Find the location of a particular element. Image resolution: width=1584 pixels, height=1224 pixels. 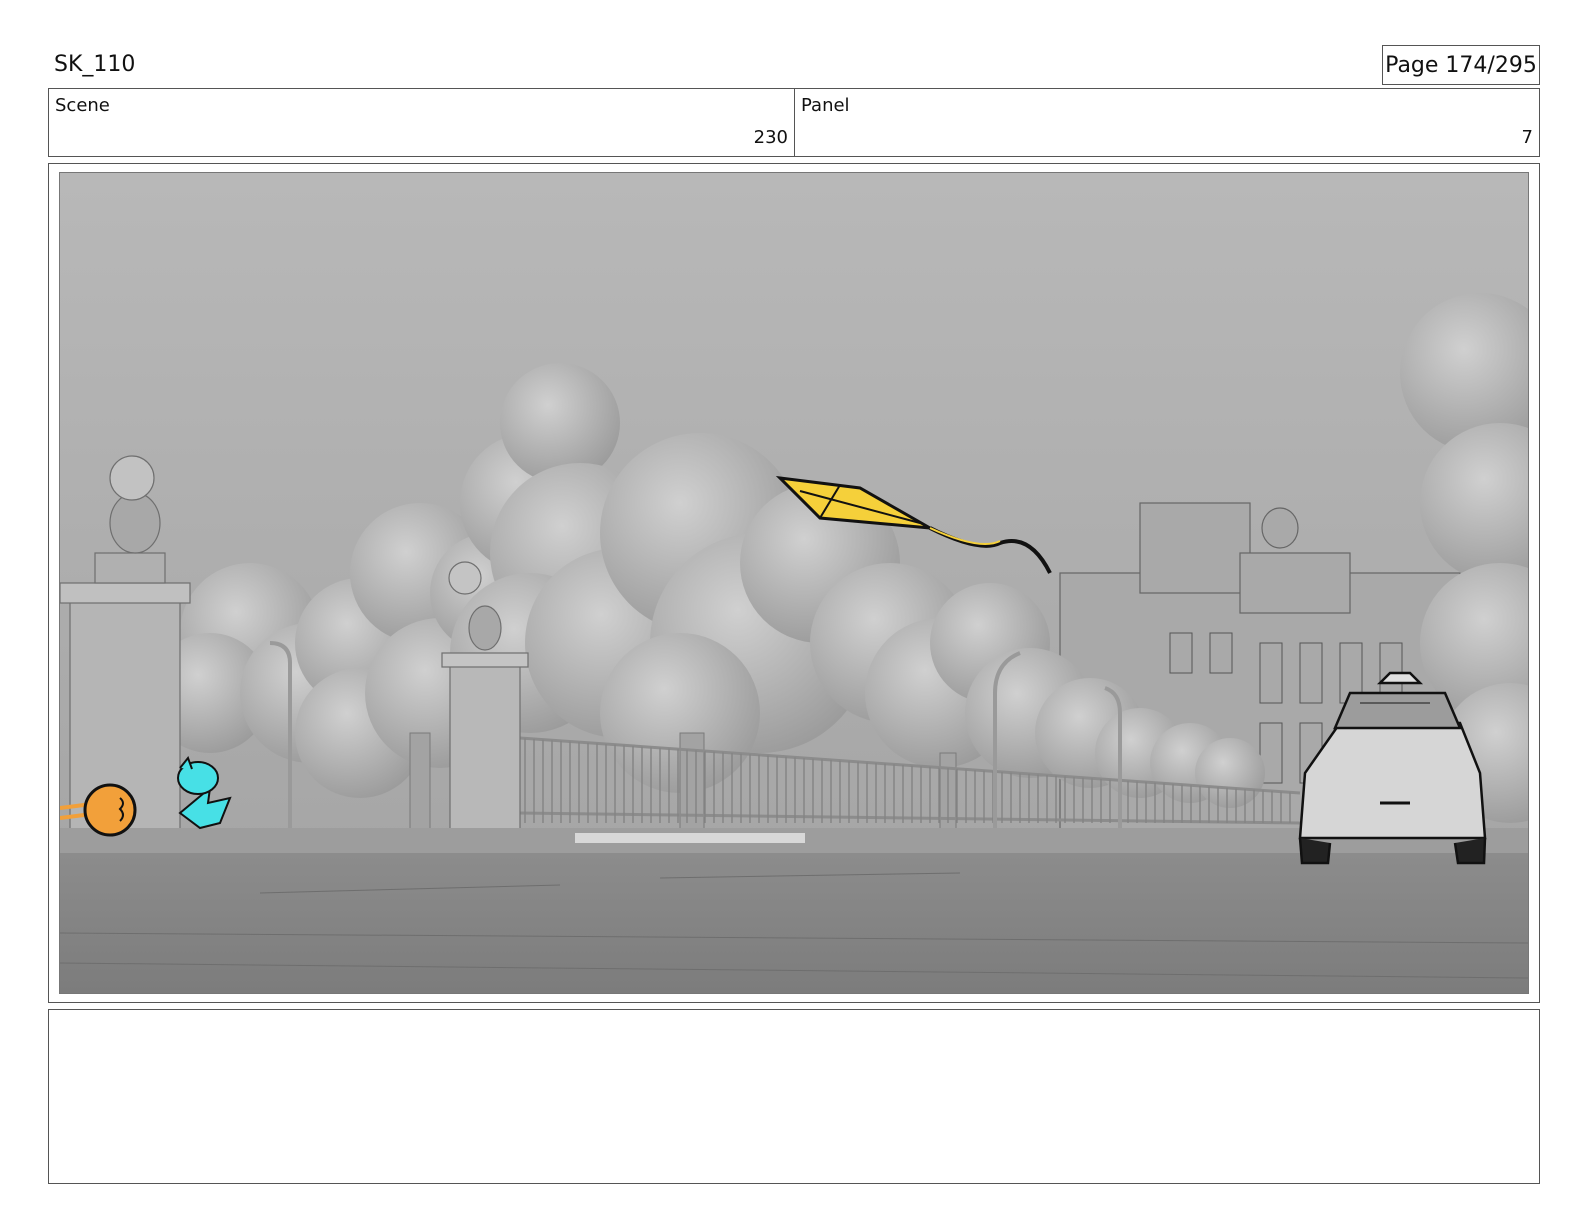

scene-cell: Scene 230 is located at coordinates (422, 122).